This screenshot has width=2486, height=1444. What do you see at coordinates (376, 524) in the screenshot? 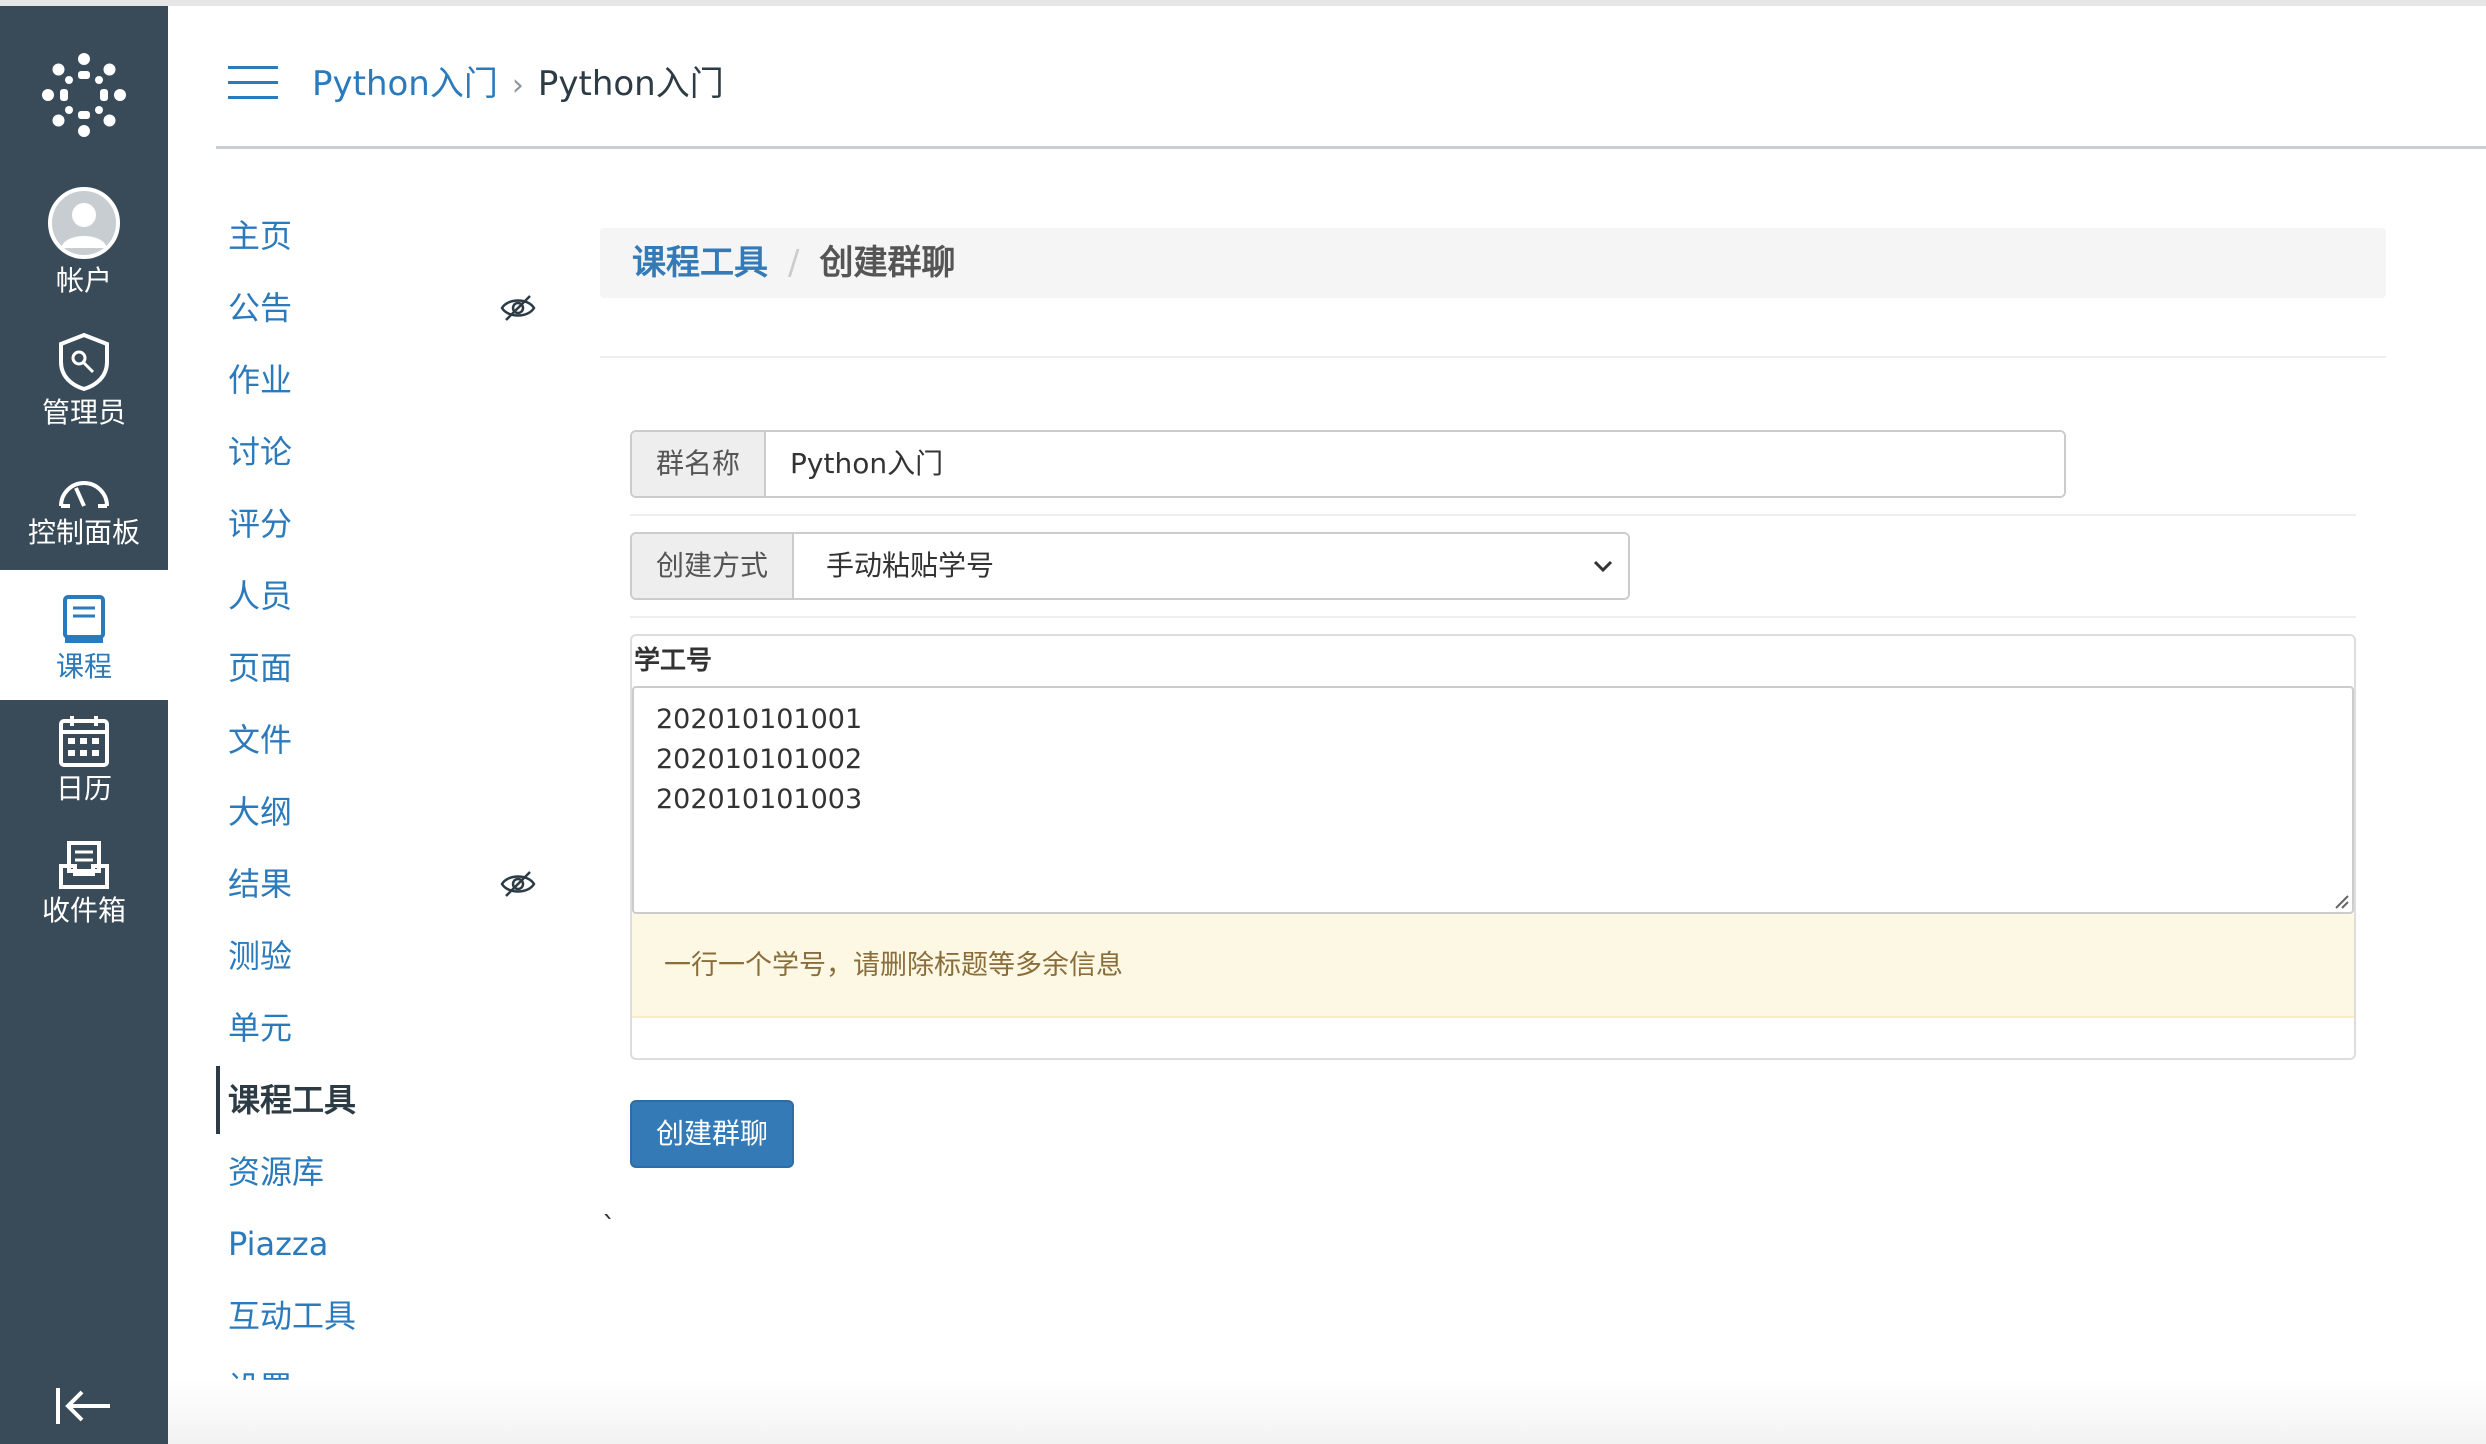
I see `course-nav-item: 评分` at bounding box center [376, 524].